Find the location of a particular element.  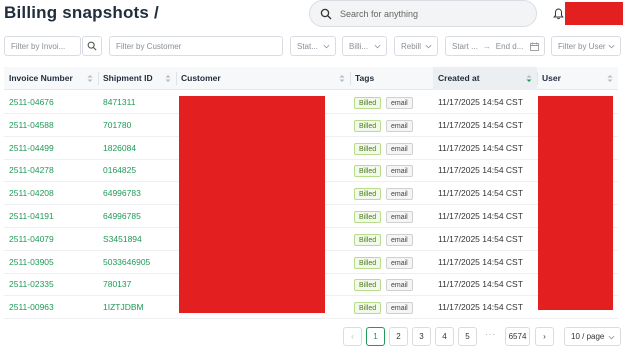

invoice-search-button is located at coordinates (92, 46).